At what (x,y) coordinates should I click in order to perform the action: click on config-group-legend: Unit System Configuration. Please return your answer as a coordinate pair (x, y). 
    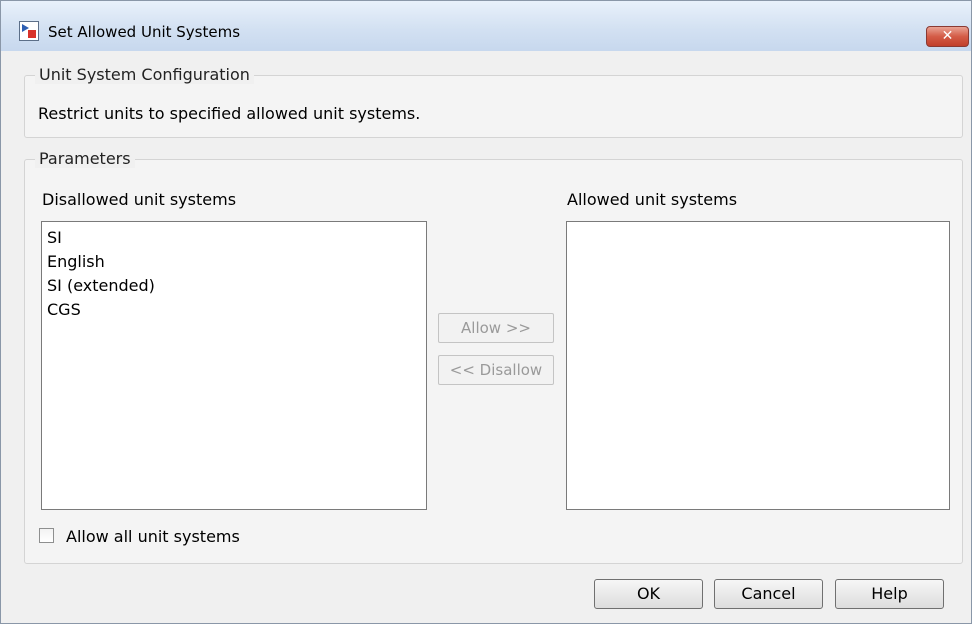
    Looking at the image, I should click on (144, 74).